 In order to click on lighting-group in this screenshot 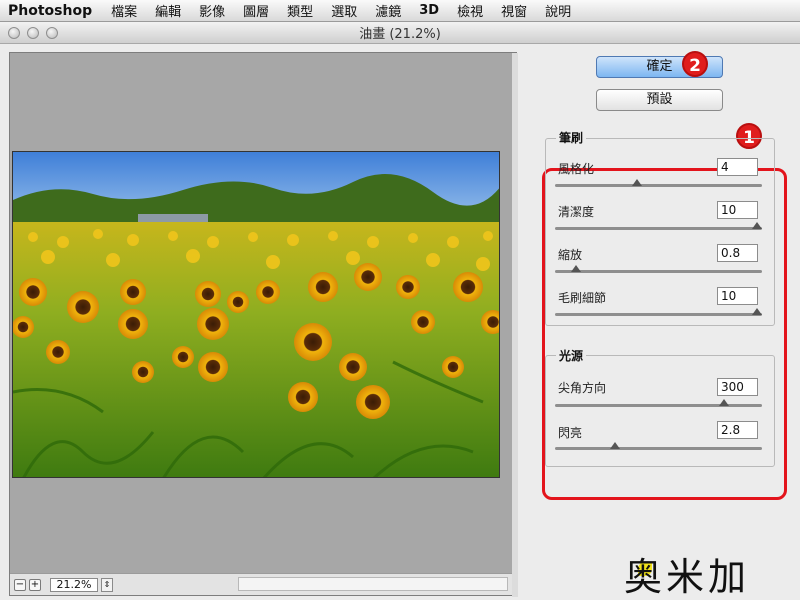, I will do `click(660, 411)`.